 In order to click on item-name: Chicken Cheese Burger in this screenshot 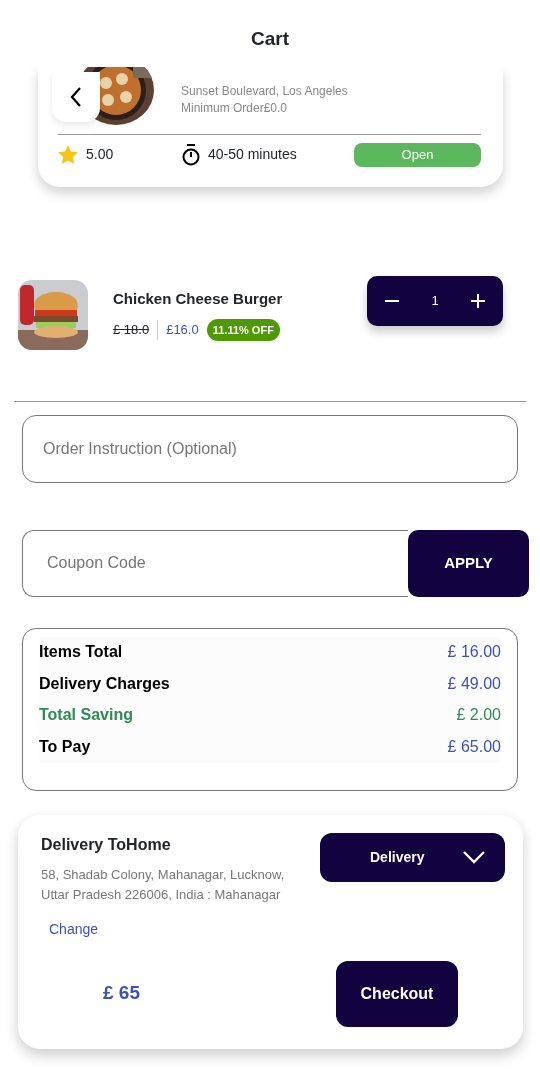, I will do `click(198, 299)`.